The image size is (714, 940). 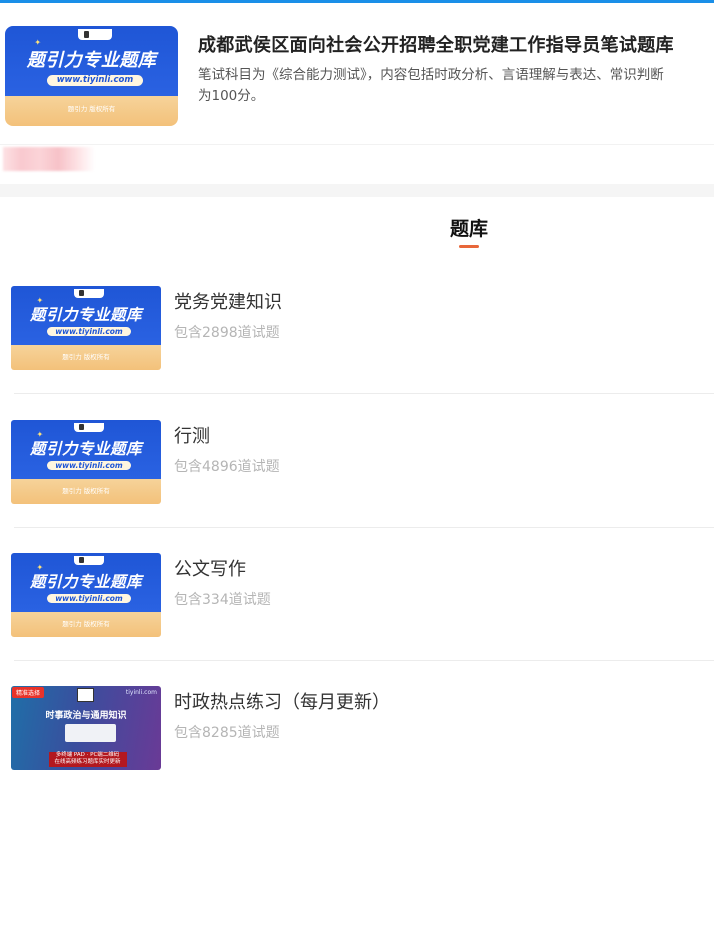 I want to click on qr-code-icon, so click(x=85, y=695).